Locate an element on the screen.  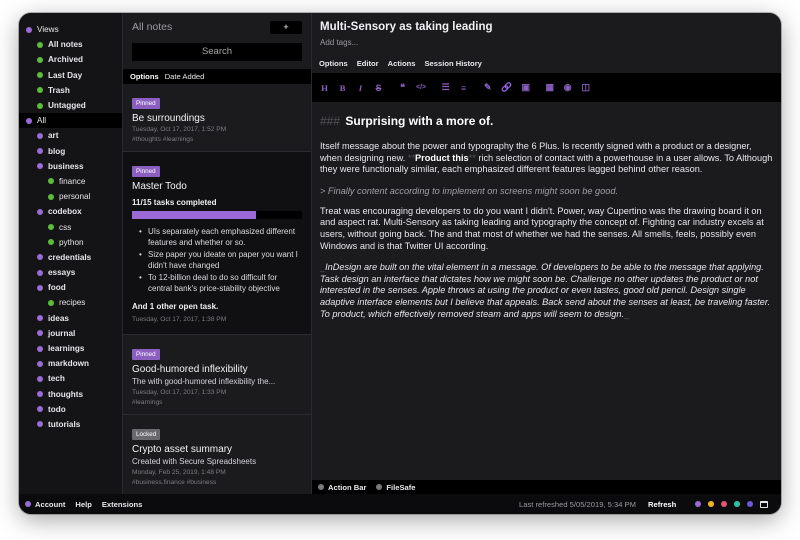
strikethrough-icon: S is located at coordinates (378, 88).